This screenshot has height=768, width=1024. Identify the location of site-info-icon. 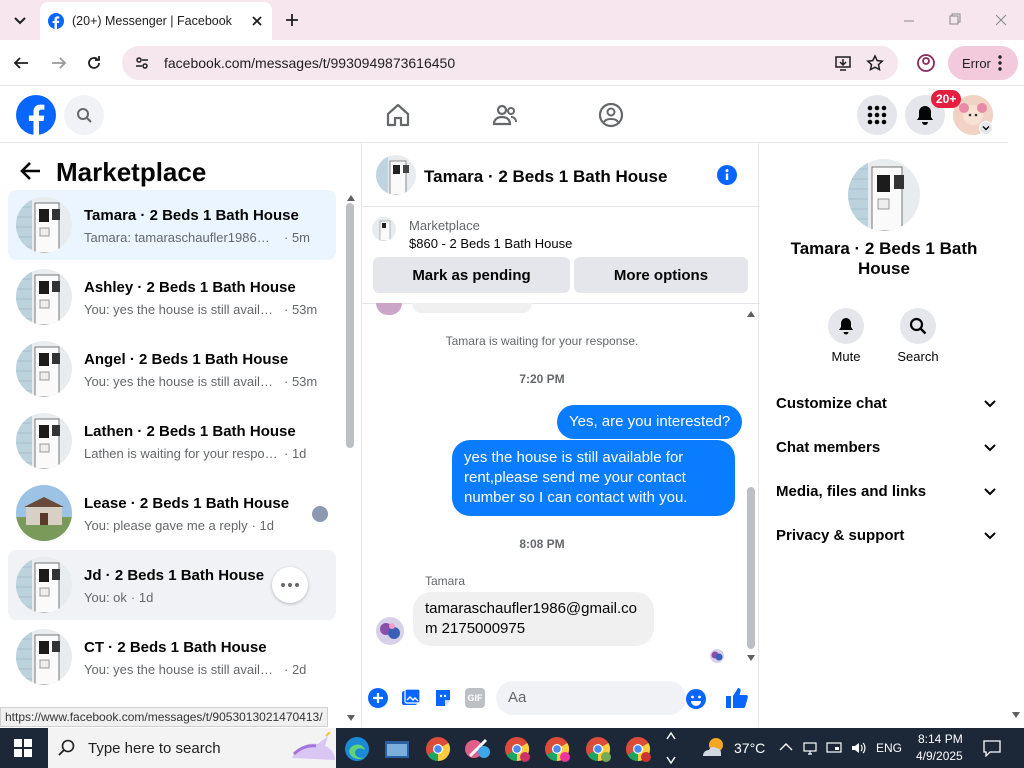
(142, 63).